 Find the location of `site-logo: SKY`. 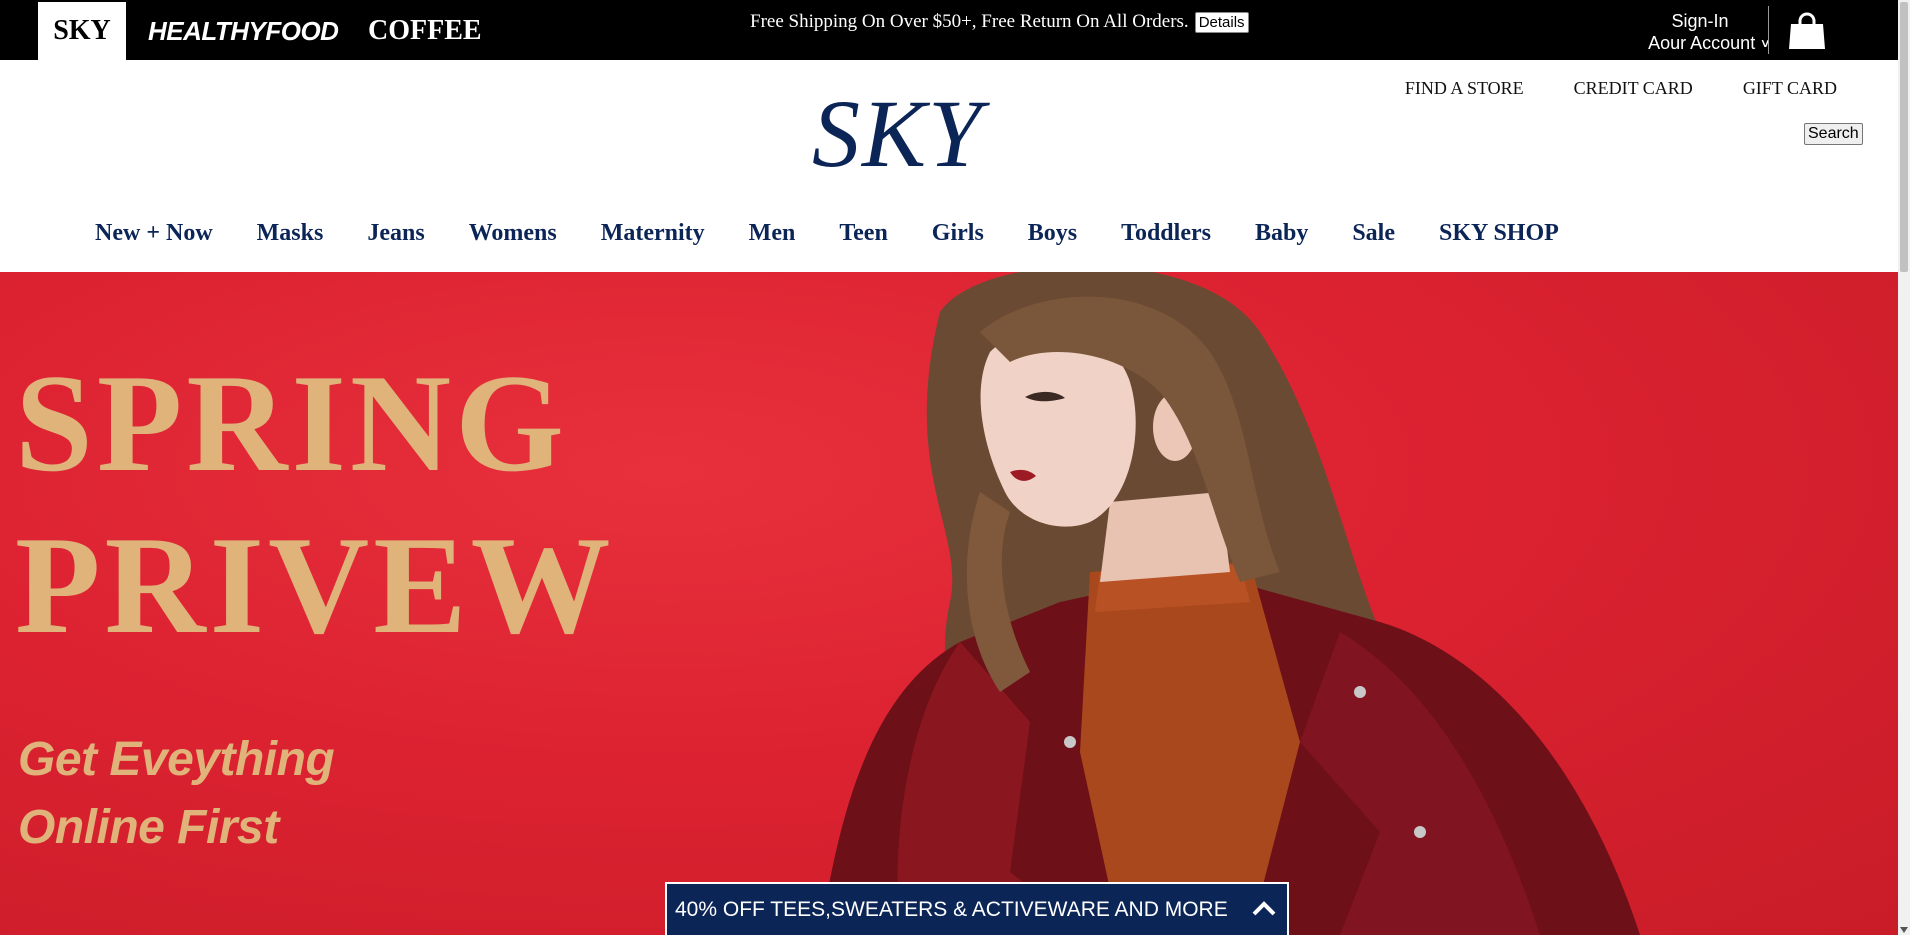

site-logo: SKY is located at coordinates (897, 134).